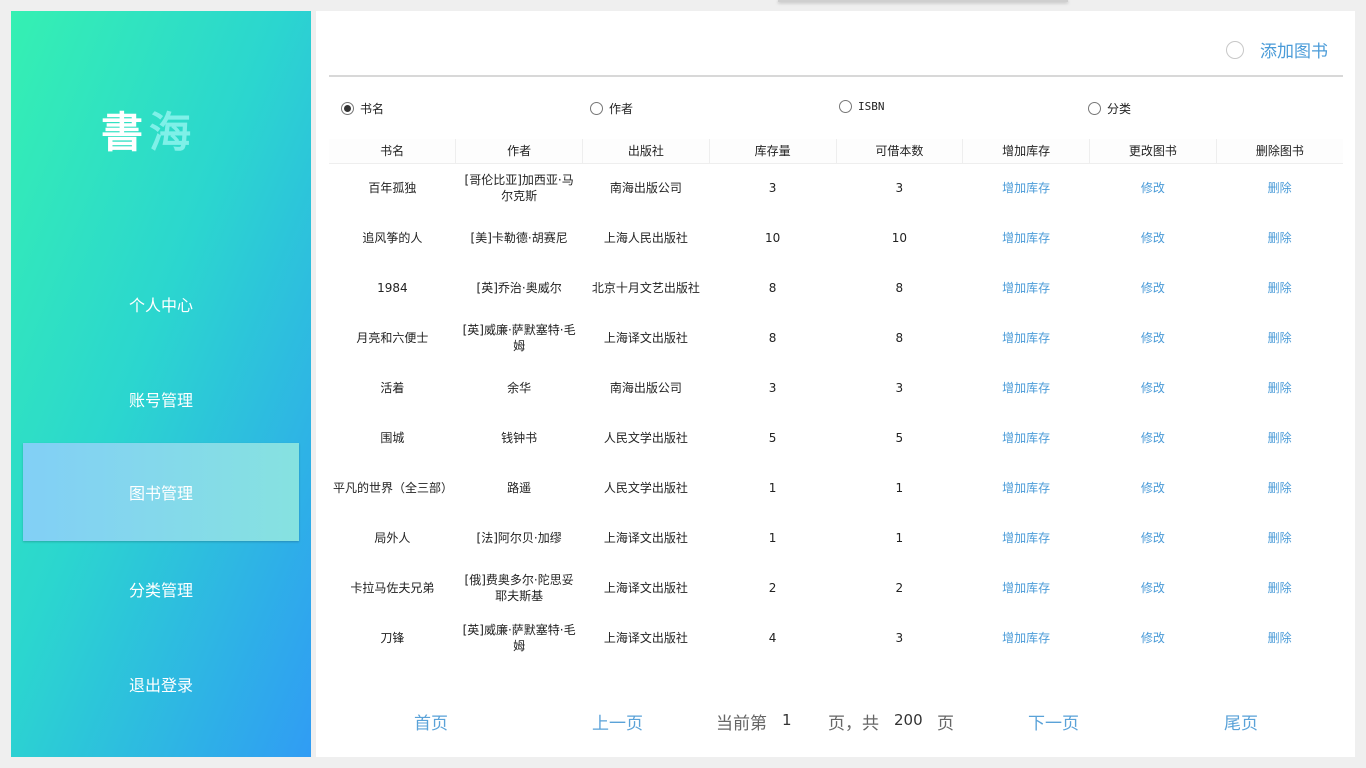 The width and height of the screenshot is (1366, 768). What do you see at coordinates (1119, 109) in the screenshot?
I see `radio-label: 分类` at bounding box center [1119, 109].